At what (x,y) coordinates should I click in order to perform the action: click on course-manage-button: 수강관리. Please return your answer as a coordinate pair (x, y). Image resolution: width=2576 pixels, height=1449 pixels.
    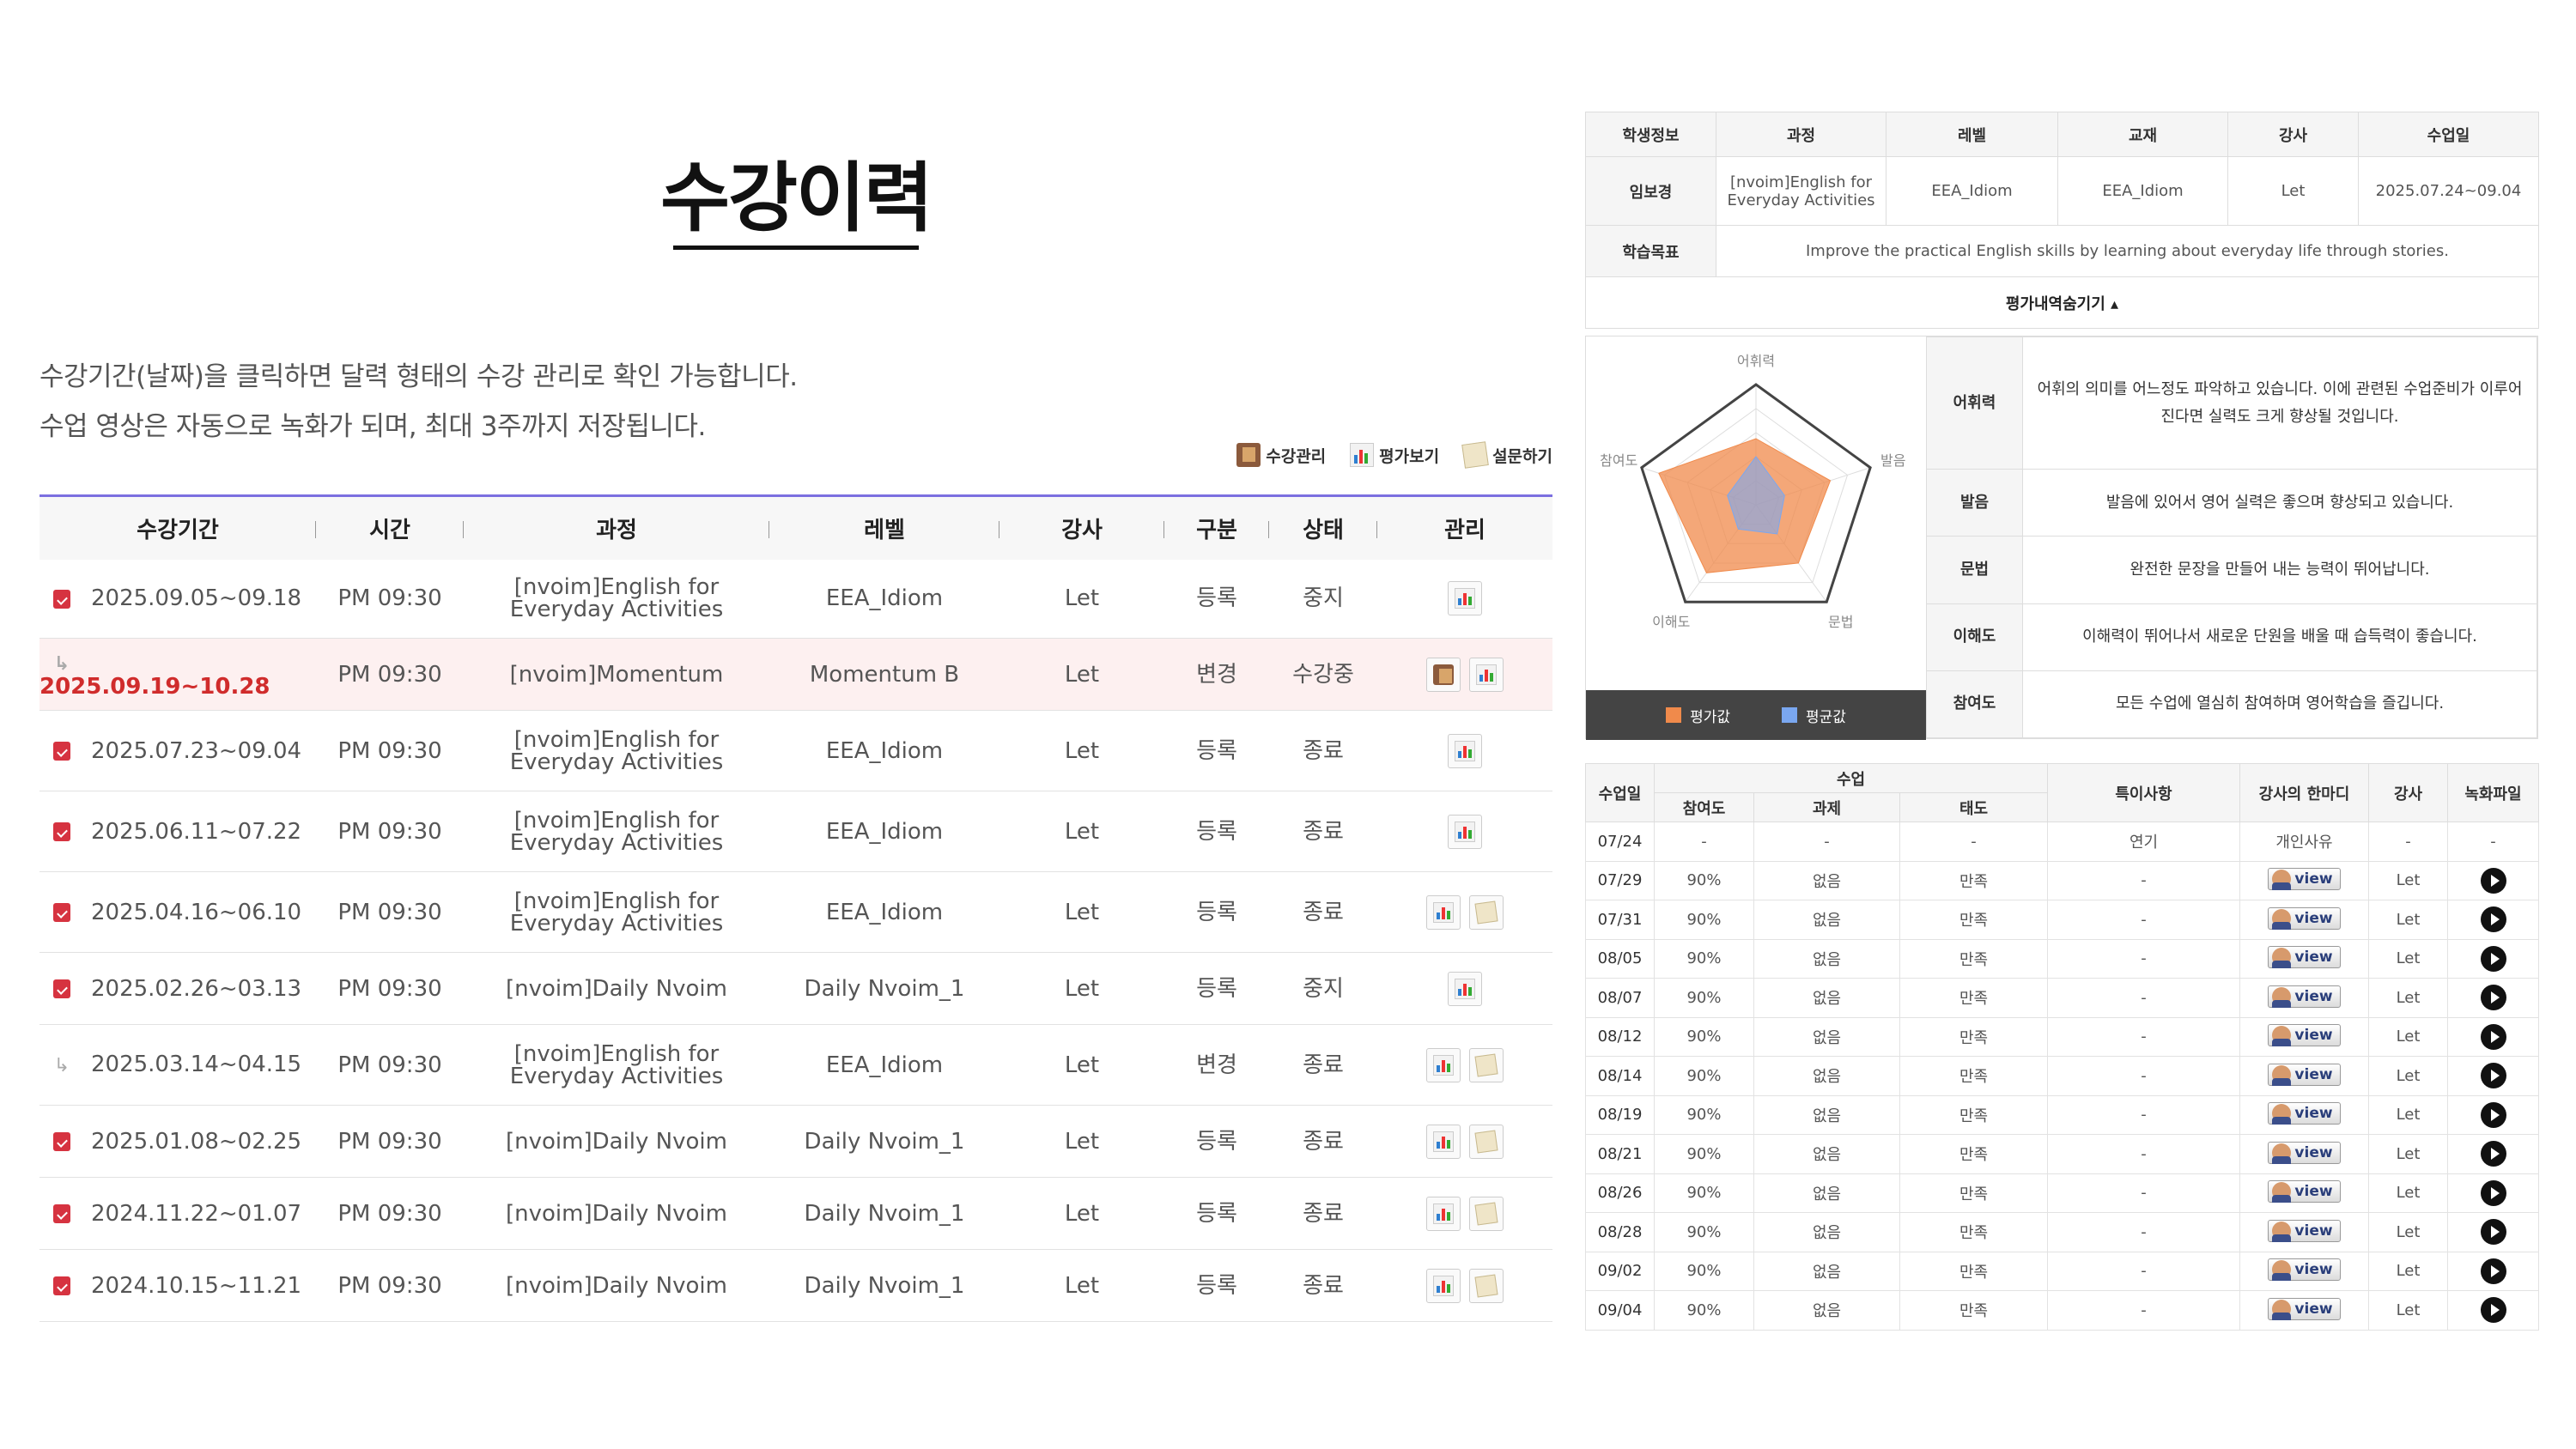
    Looking at the image, I should click on (1281, 455).